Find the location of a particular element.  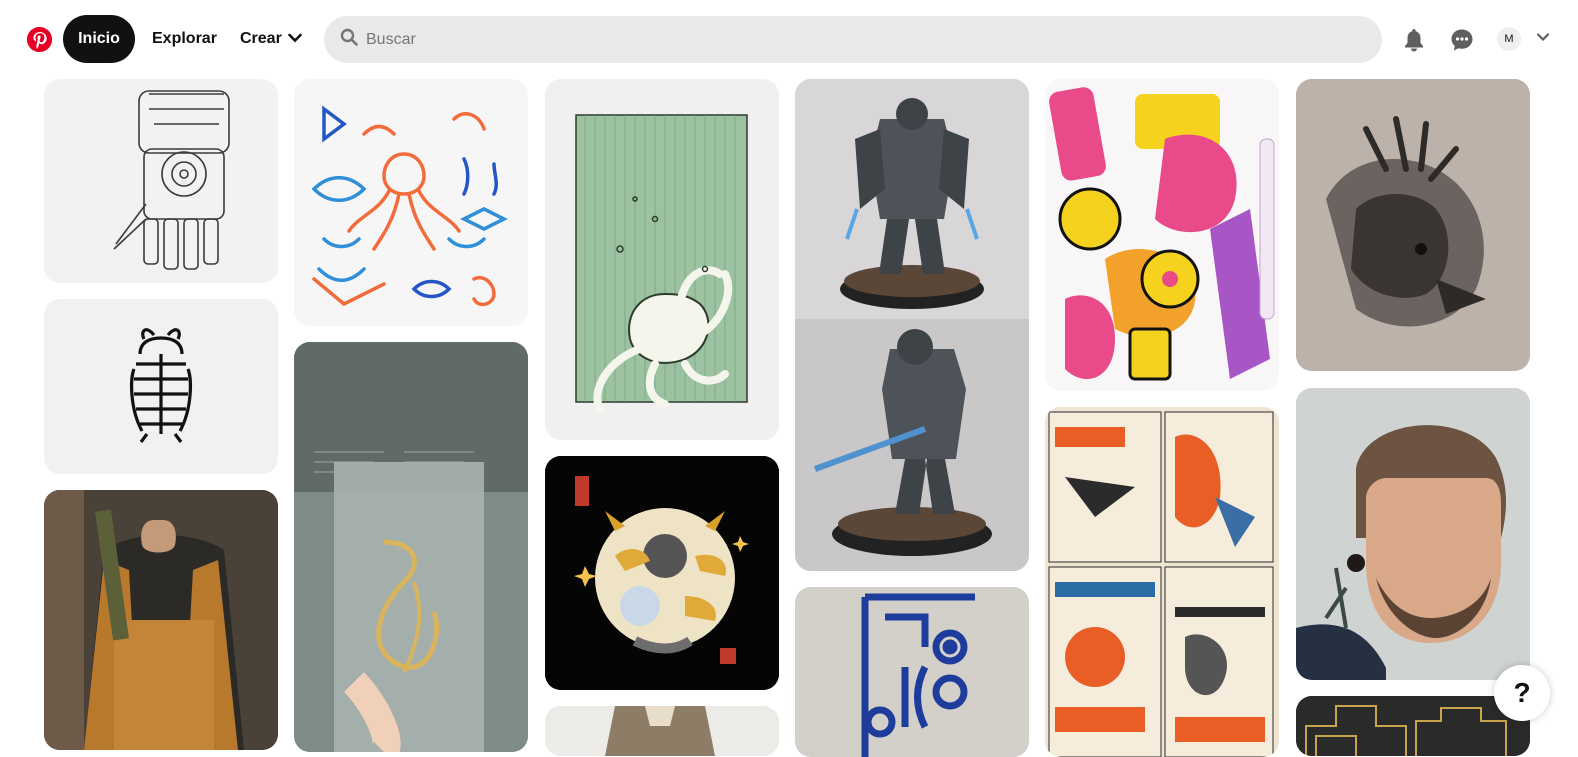

pin-graffiti-doodle-art is located at coordinates (1162, 235).